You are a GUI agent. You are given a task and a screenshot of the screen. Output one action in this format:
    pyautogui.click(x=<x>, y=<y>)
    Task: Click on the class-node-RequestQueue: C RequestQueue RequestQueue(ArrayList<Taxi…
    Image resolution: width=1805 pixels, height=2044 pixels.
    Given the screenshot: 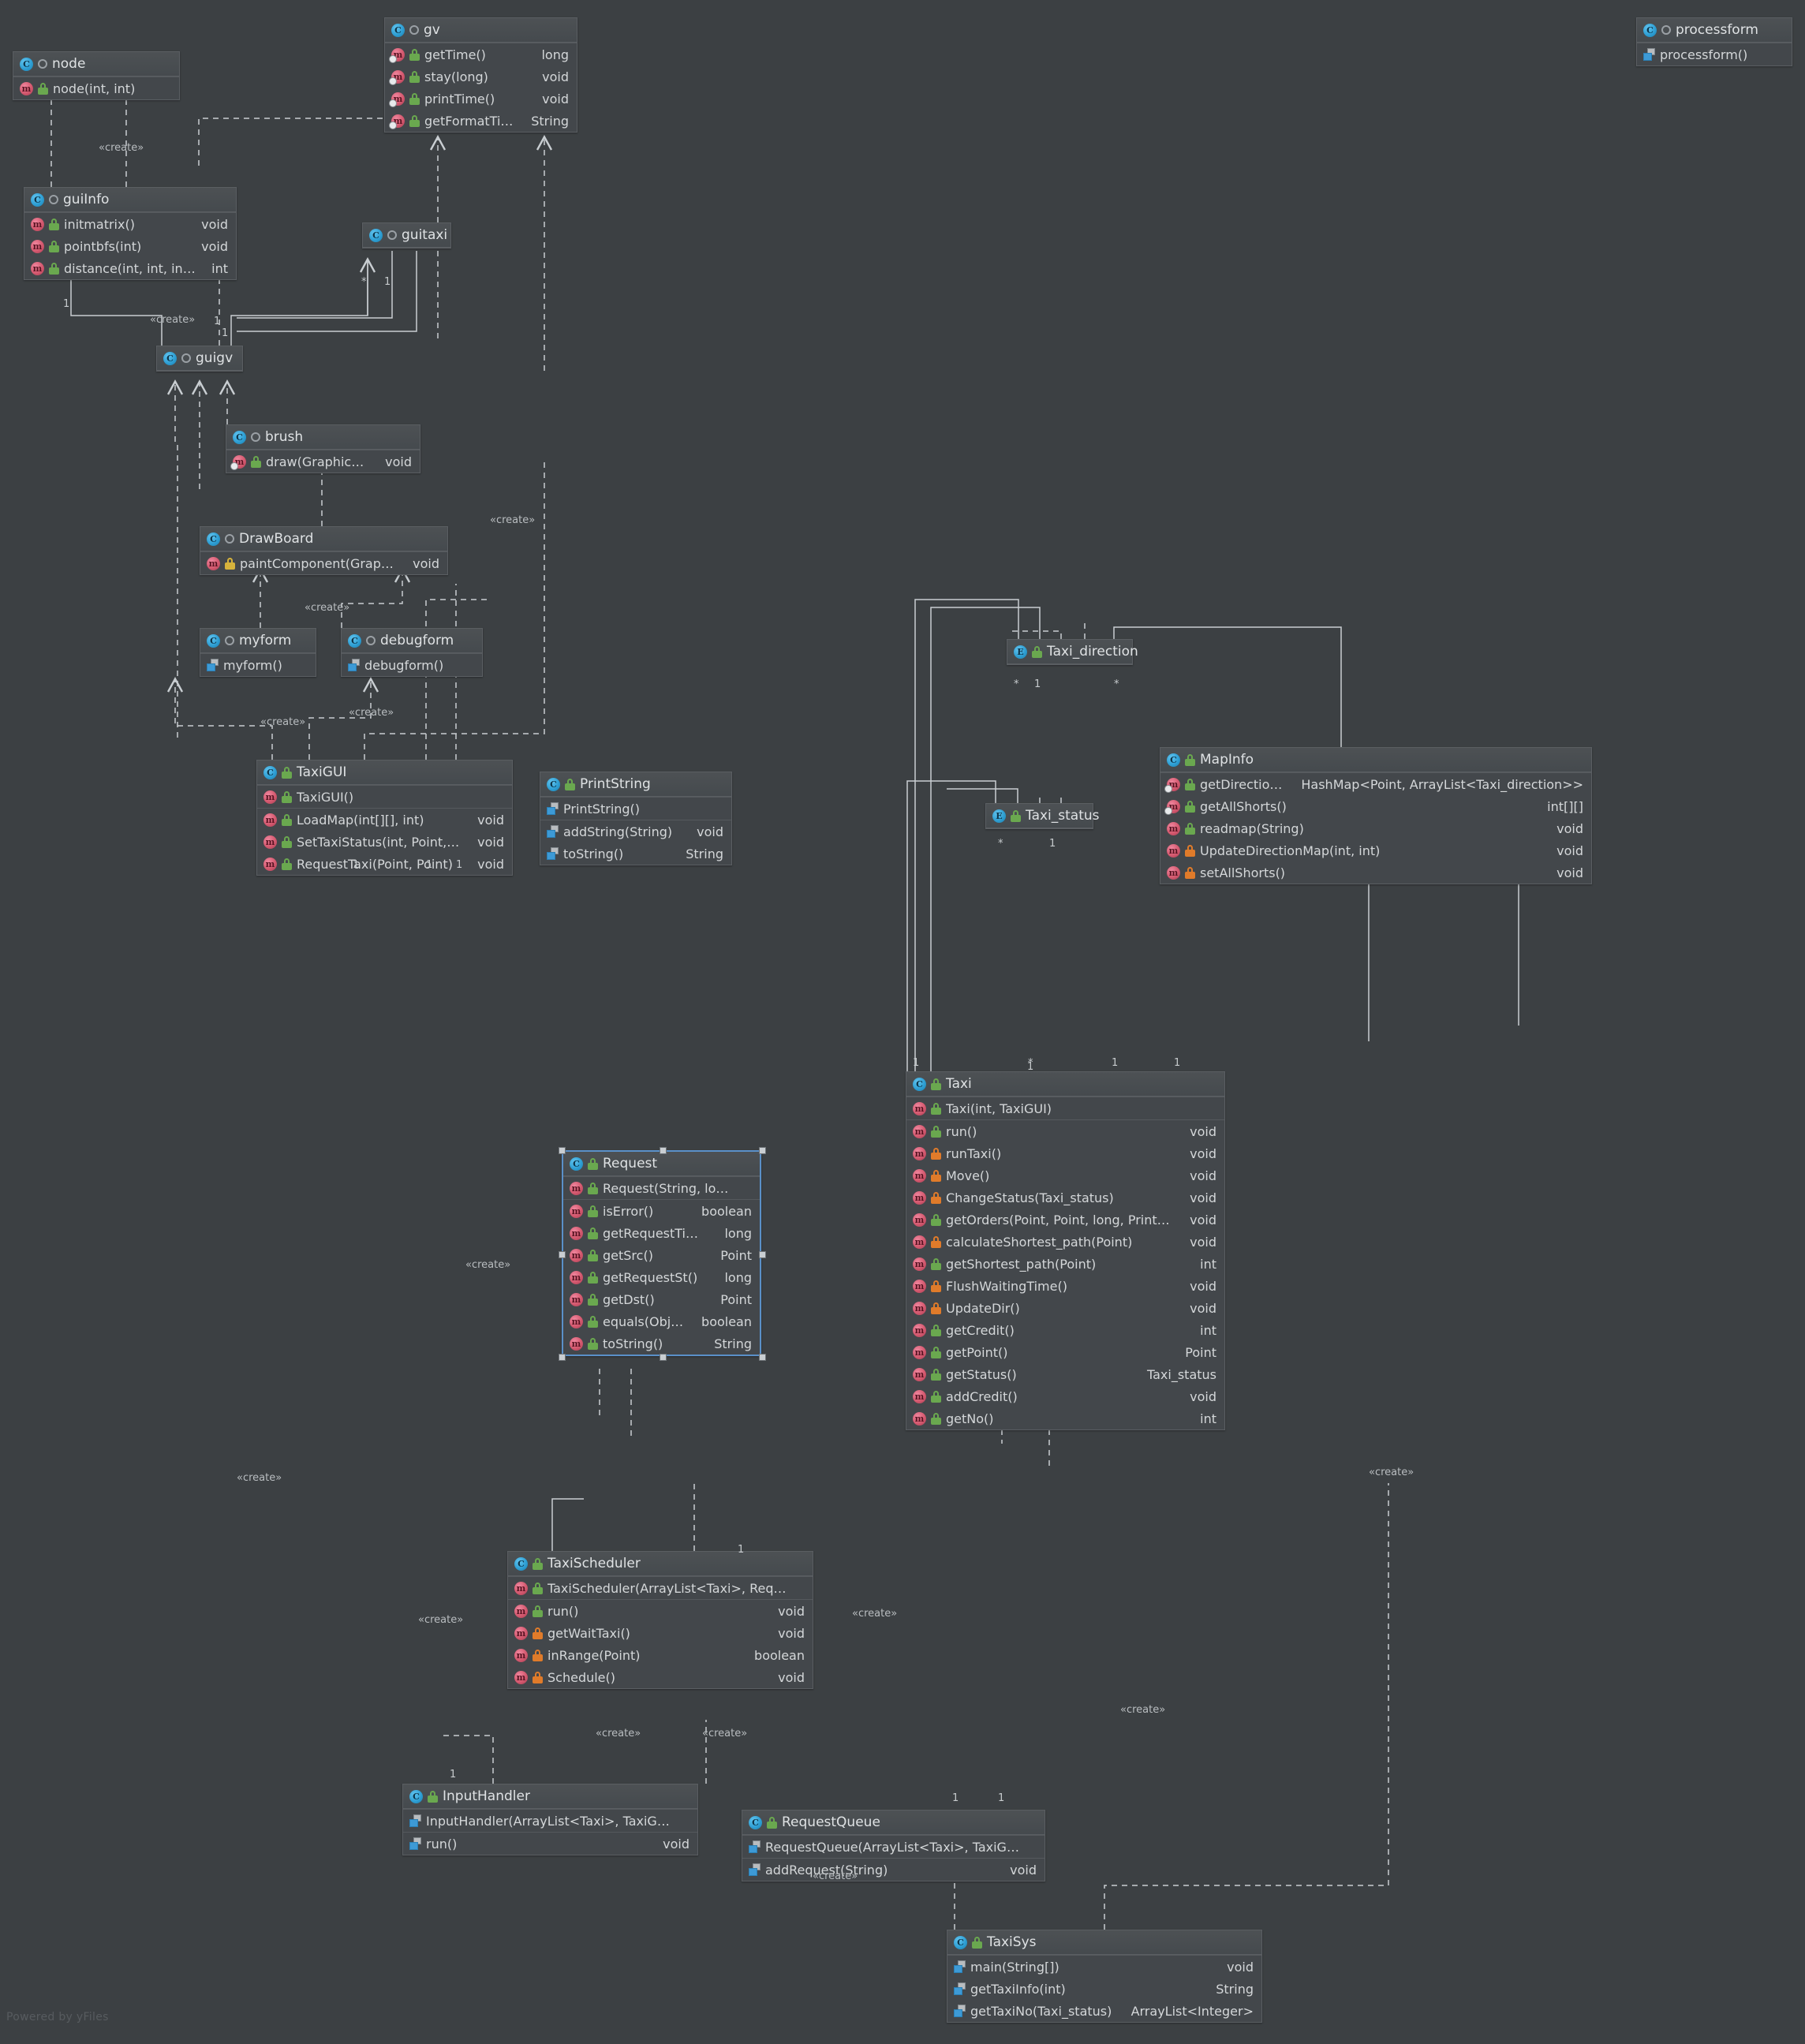 What is the action you would take?
    pyautogui.click(x=893, y=1845)
    